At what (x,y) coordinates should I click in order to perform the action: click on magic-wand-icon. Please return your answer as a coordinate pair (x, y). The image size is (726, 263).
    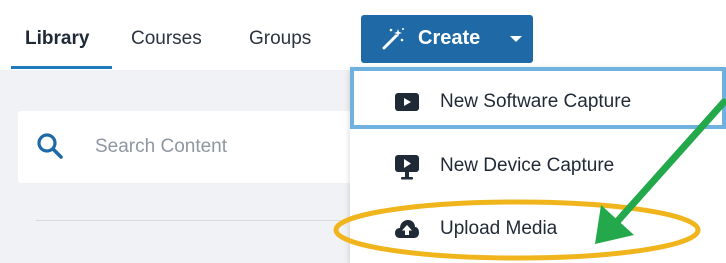
    Looking at the image, I should click on (393, 39).